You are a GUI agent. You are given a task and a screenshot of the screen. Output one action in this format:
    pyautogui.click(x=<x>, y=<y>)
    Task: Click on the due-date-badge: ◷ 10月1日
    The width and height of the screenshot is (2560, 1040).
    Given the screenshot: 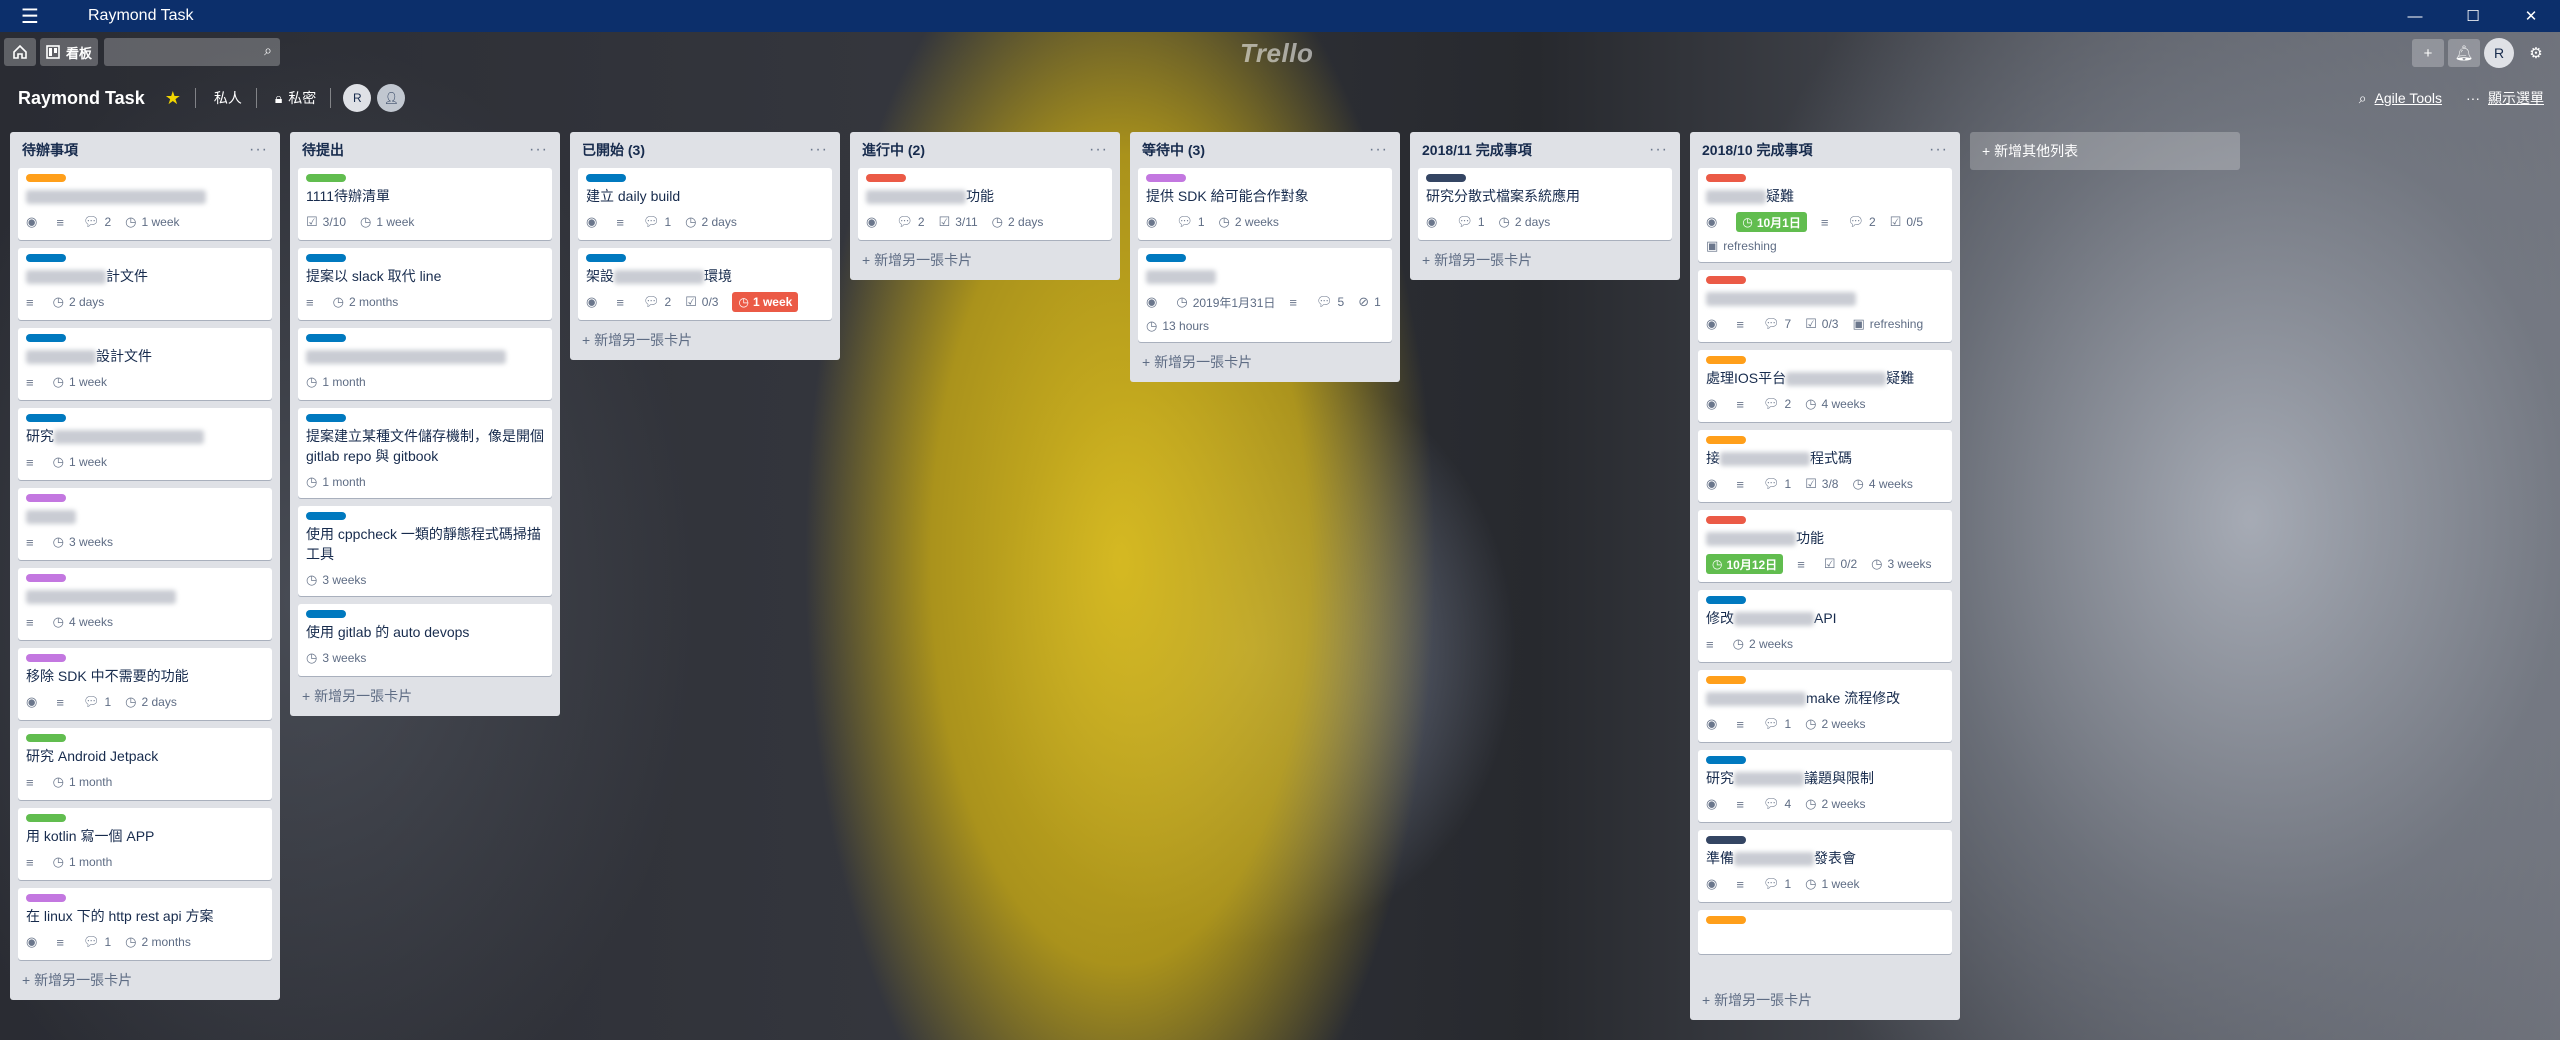 What is the action you would take?
    pyautogui.click(x=1771, y=222)
    